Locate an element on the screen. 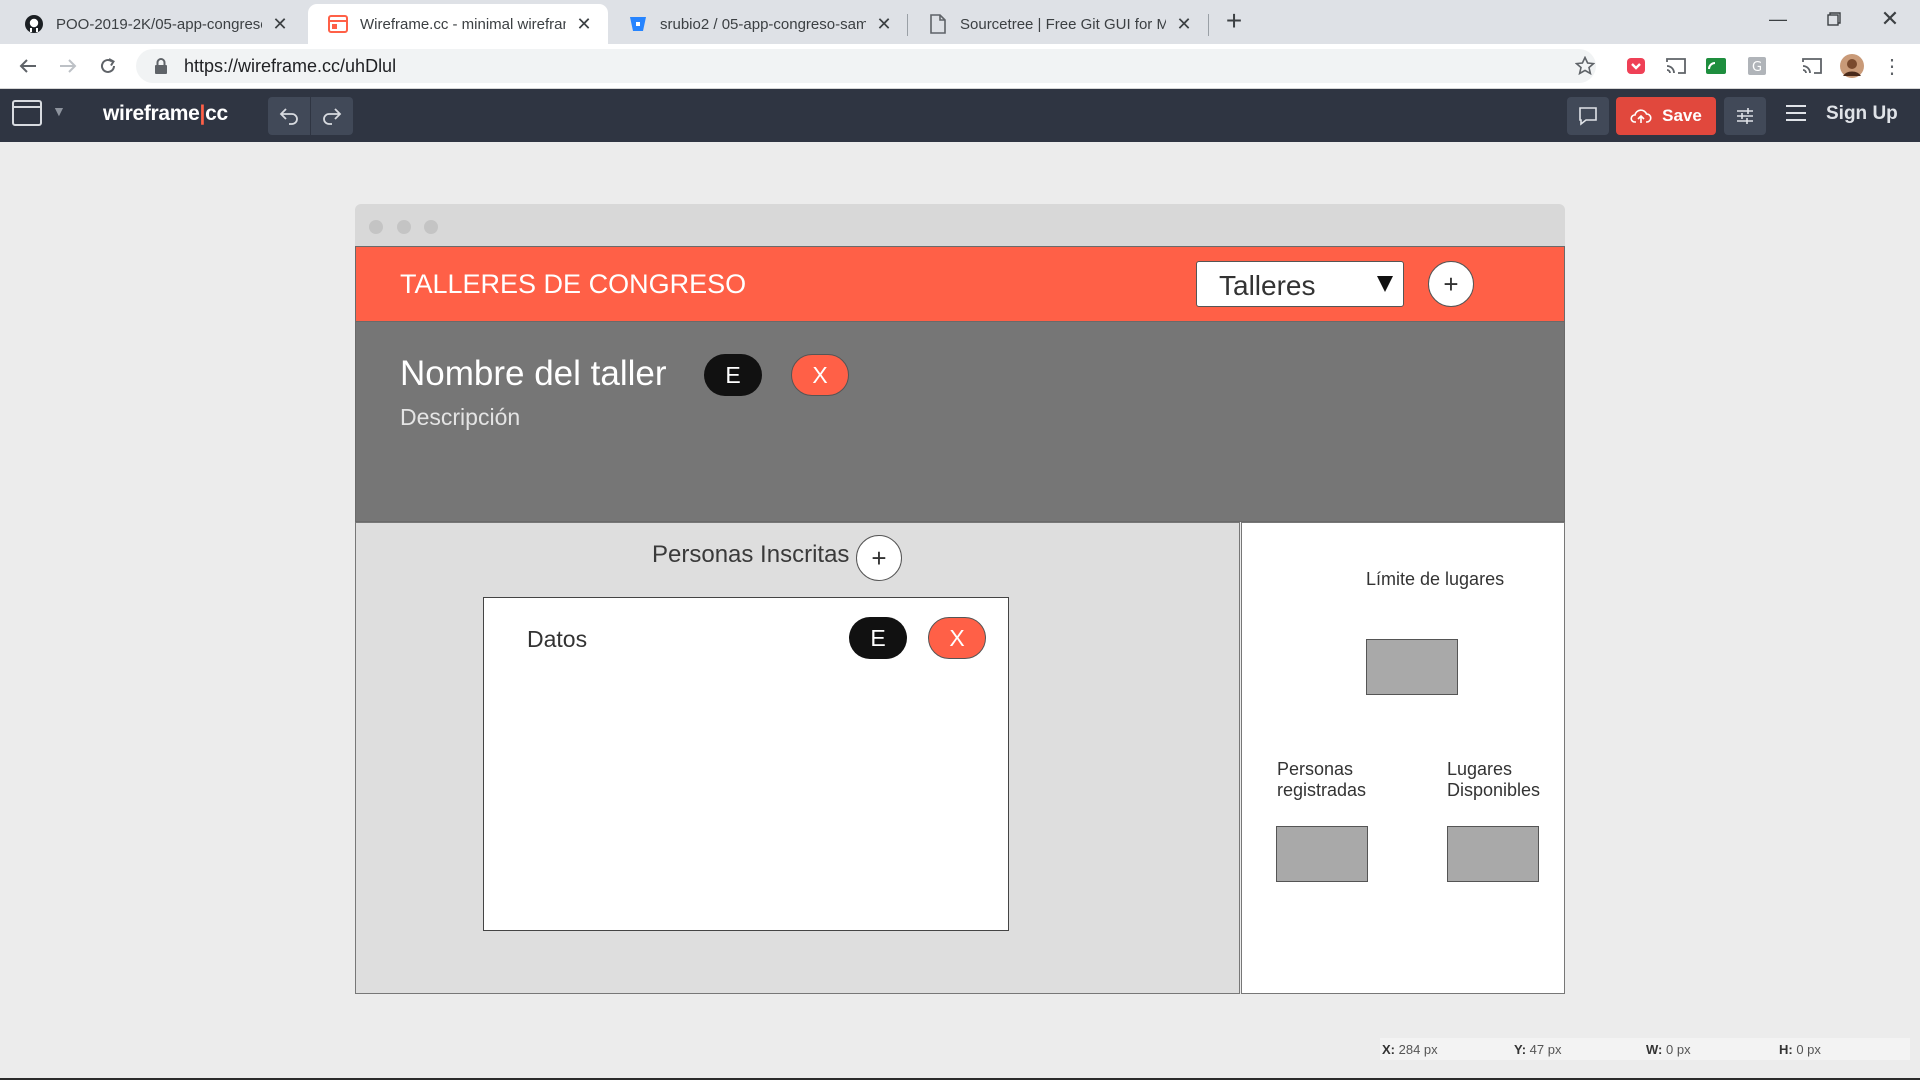 The height and width of the screenshot is (1080, 1920). redo-button is located at coordinates (331, 116).